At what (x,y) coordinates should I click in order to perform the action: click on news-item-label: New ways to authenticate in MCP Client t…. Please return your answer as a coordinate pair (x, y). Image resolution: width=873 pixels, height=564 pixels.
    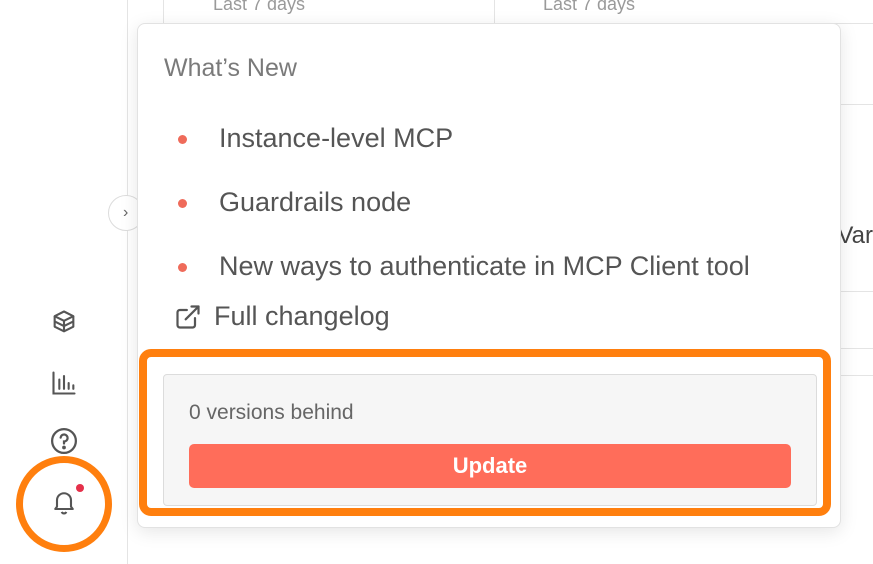
    Looking at the image, I should click on (484, 266).